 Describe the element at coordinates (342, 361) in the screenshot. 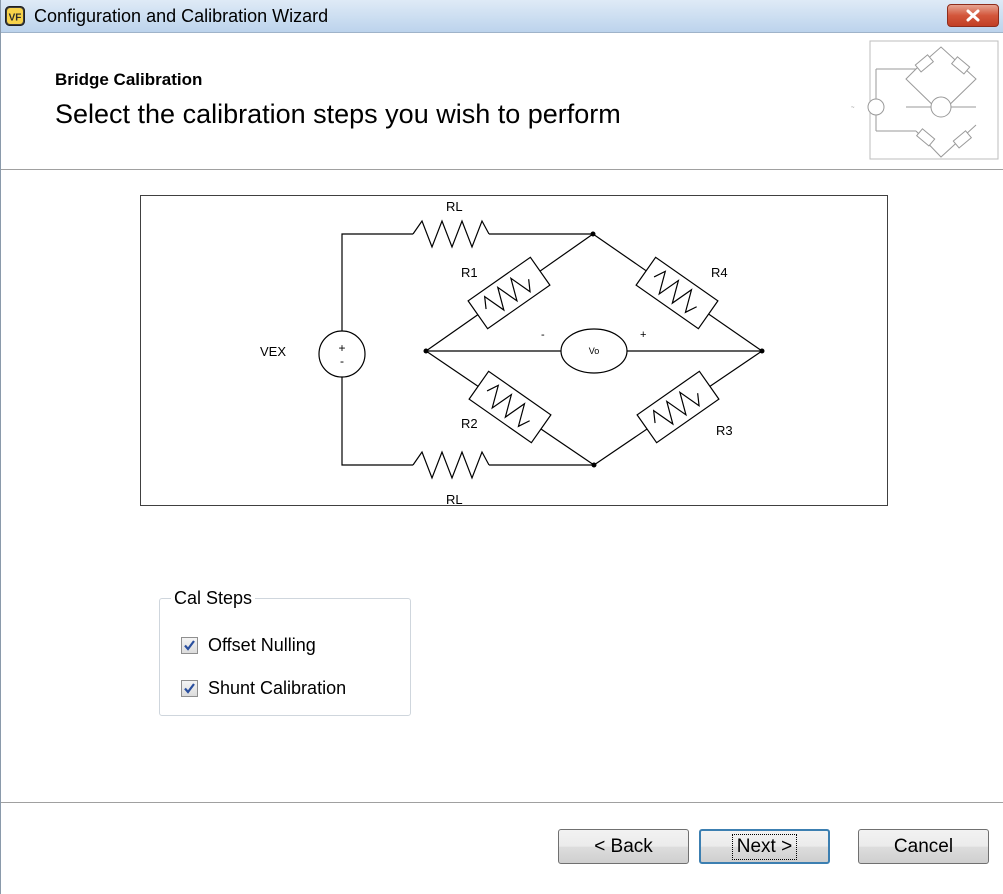

I see `vex-minus-sign: -` at that location.